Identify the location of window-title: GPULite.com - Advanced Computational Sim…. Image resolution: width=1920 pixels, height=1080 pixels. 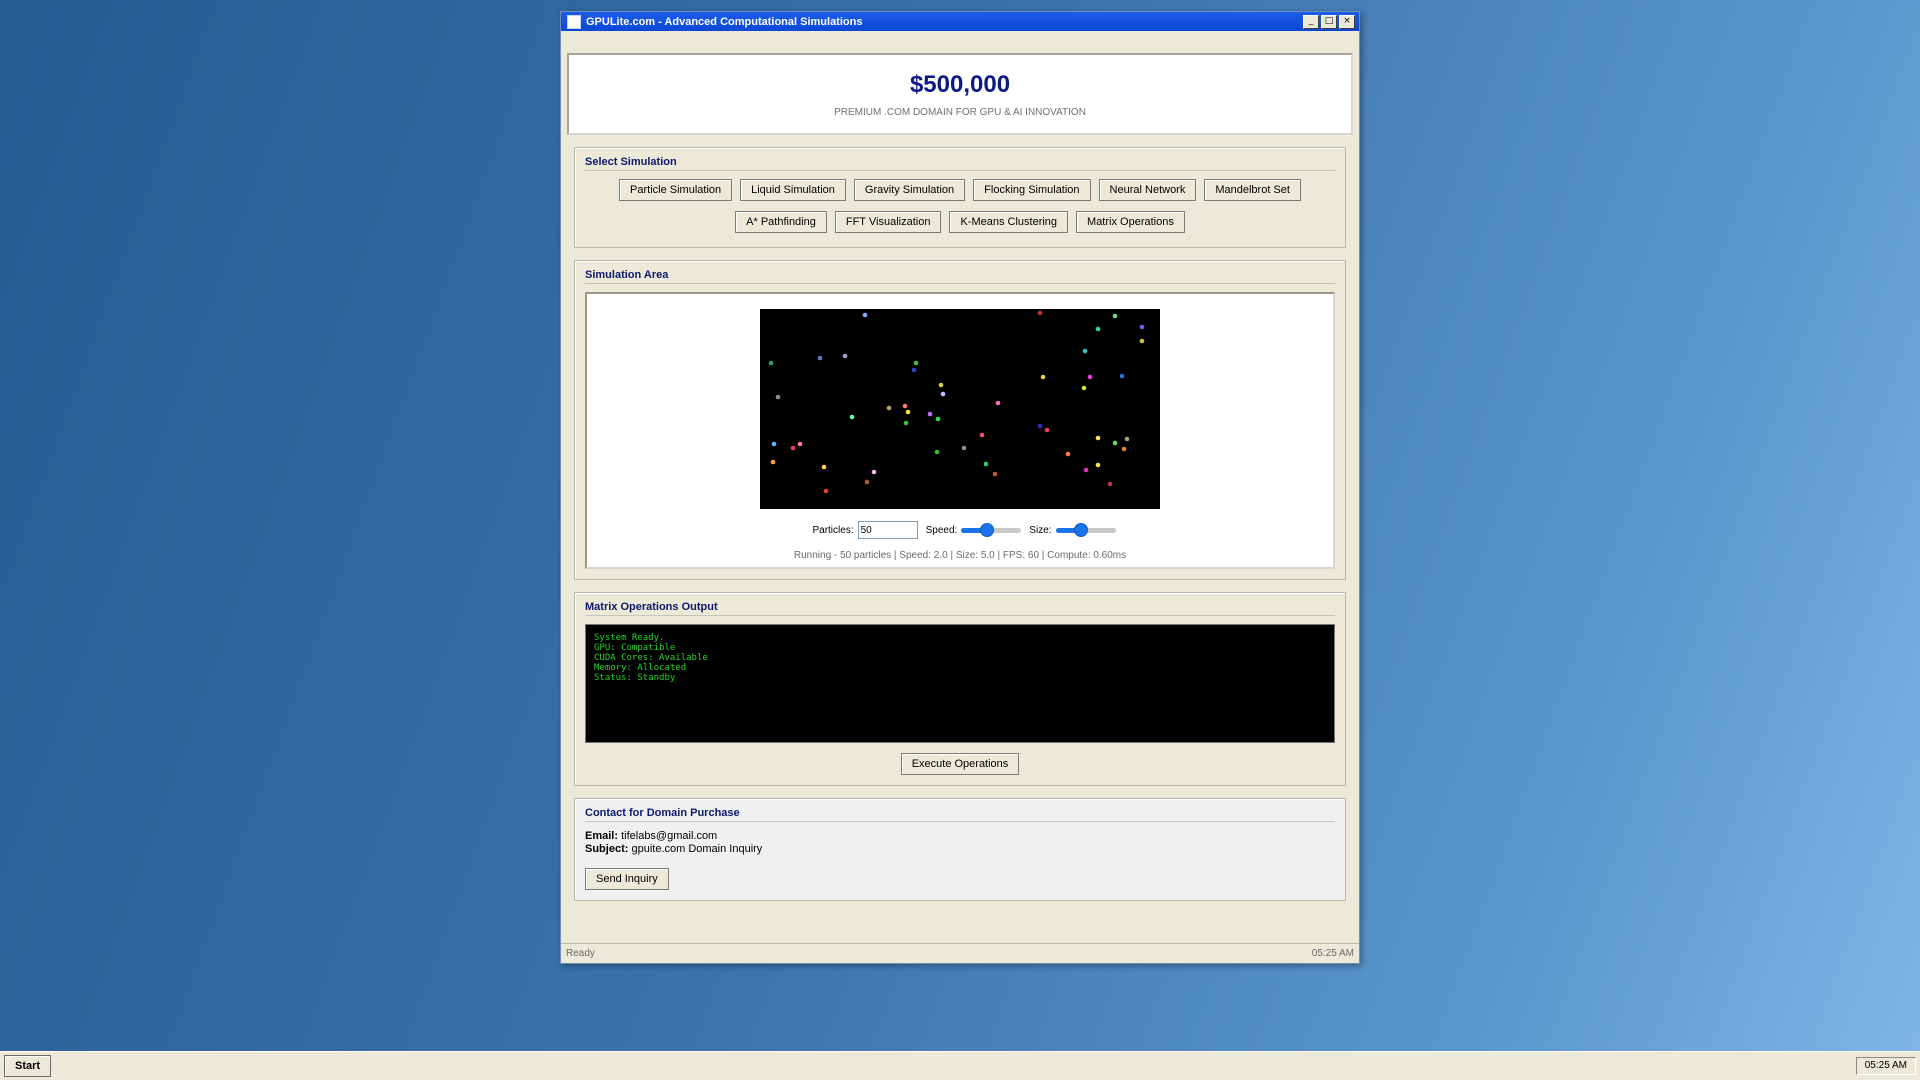
(724, 21).